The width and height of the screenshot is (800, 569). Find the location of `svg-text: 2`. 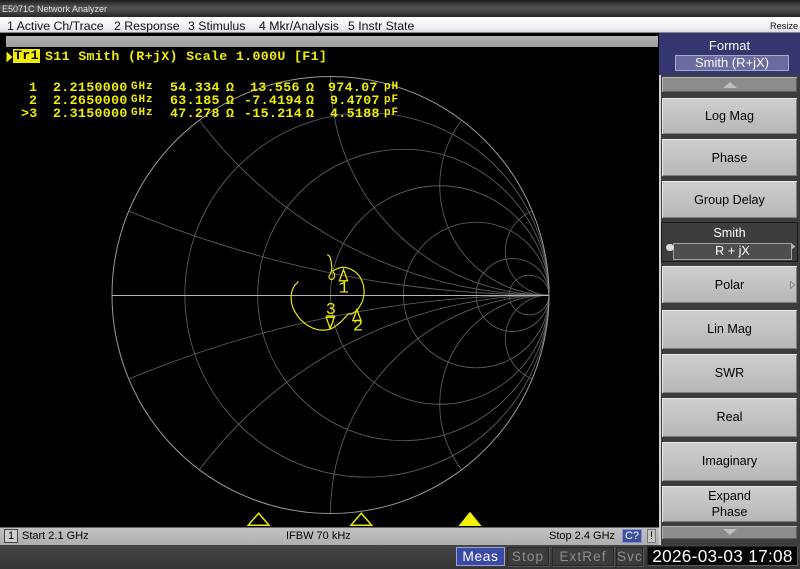

svg-text: 2 is located at coordinates (358, 327).